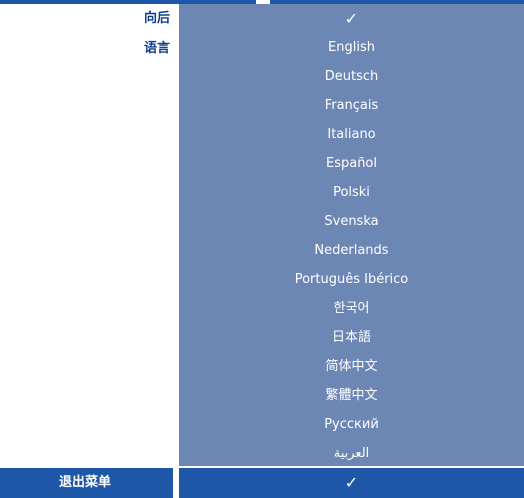 The width and height of the screenshot is (524, 498). What do you see at coordinates (351, 453) in the screenshot?
I see `language-option: العربية` at bounding box center [351, 453].